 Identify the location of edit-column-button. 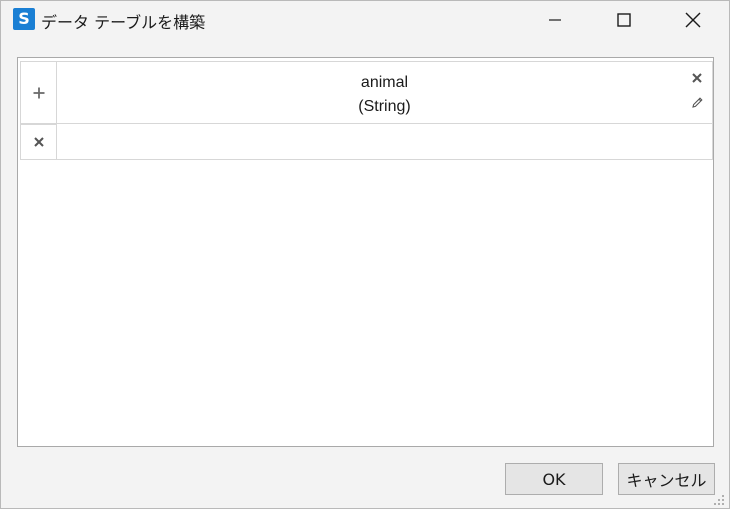
(697, 102).